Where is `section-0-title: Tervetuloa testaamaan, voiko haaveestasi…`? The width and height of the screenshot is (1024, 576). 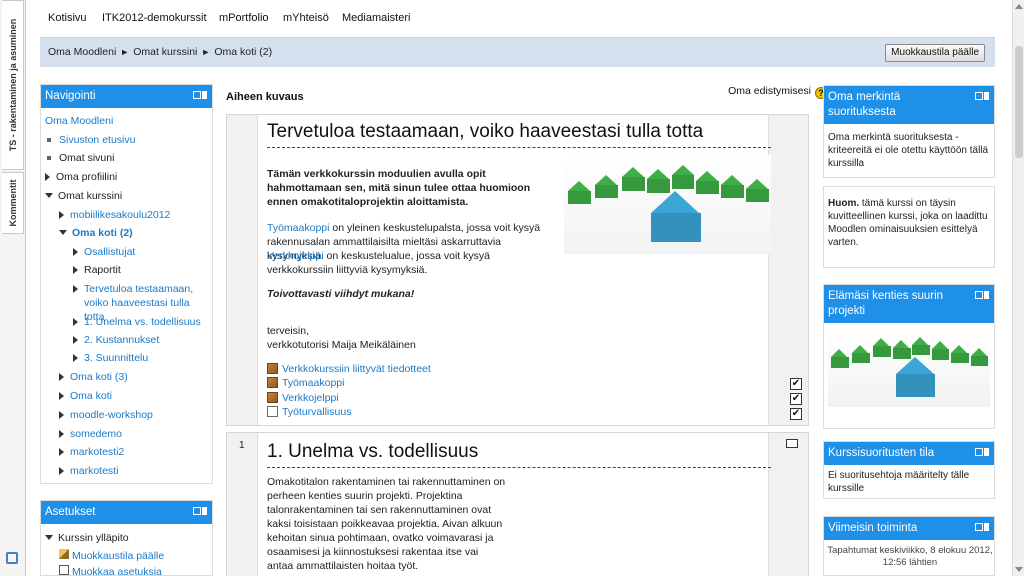
section-0-title: Tervetuloa testaamaan, voiko haaveestasi… is located at coordinates (519, 134).